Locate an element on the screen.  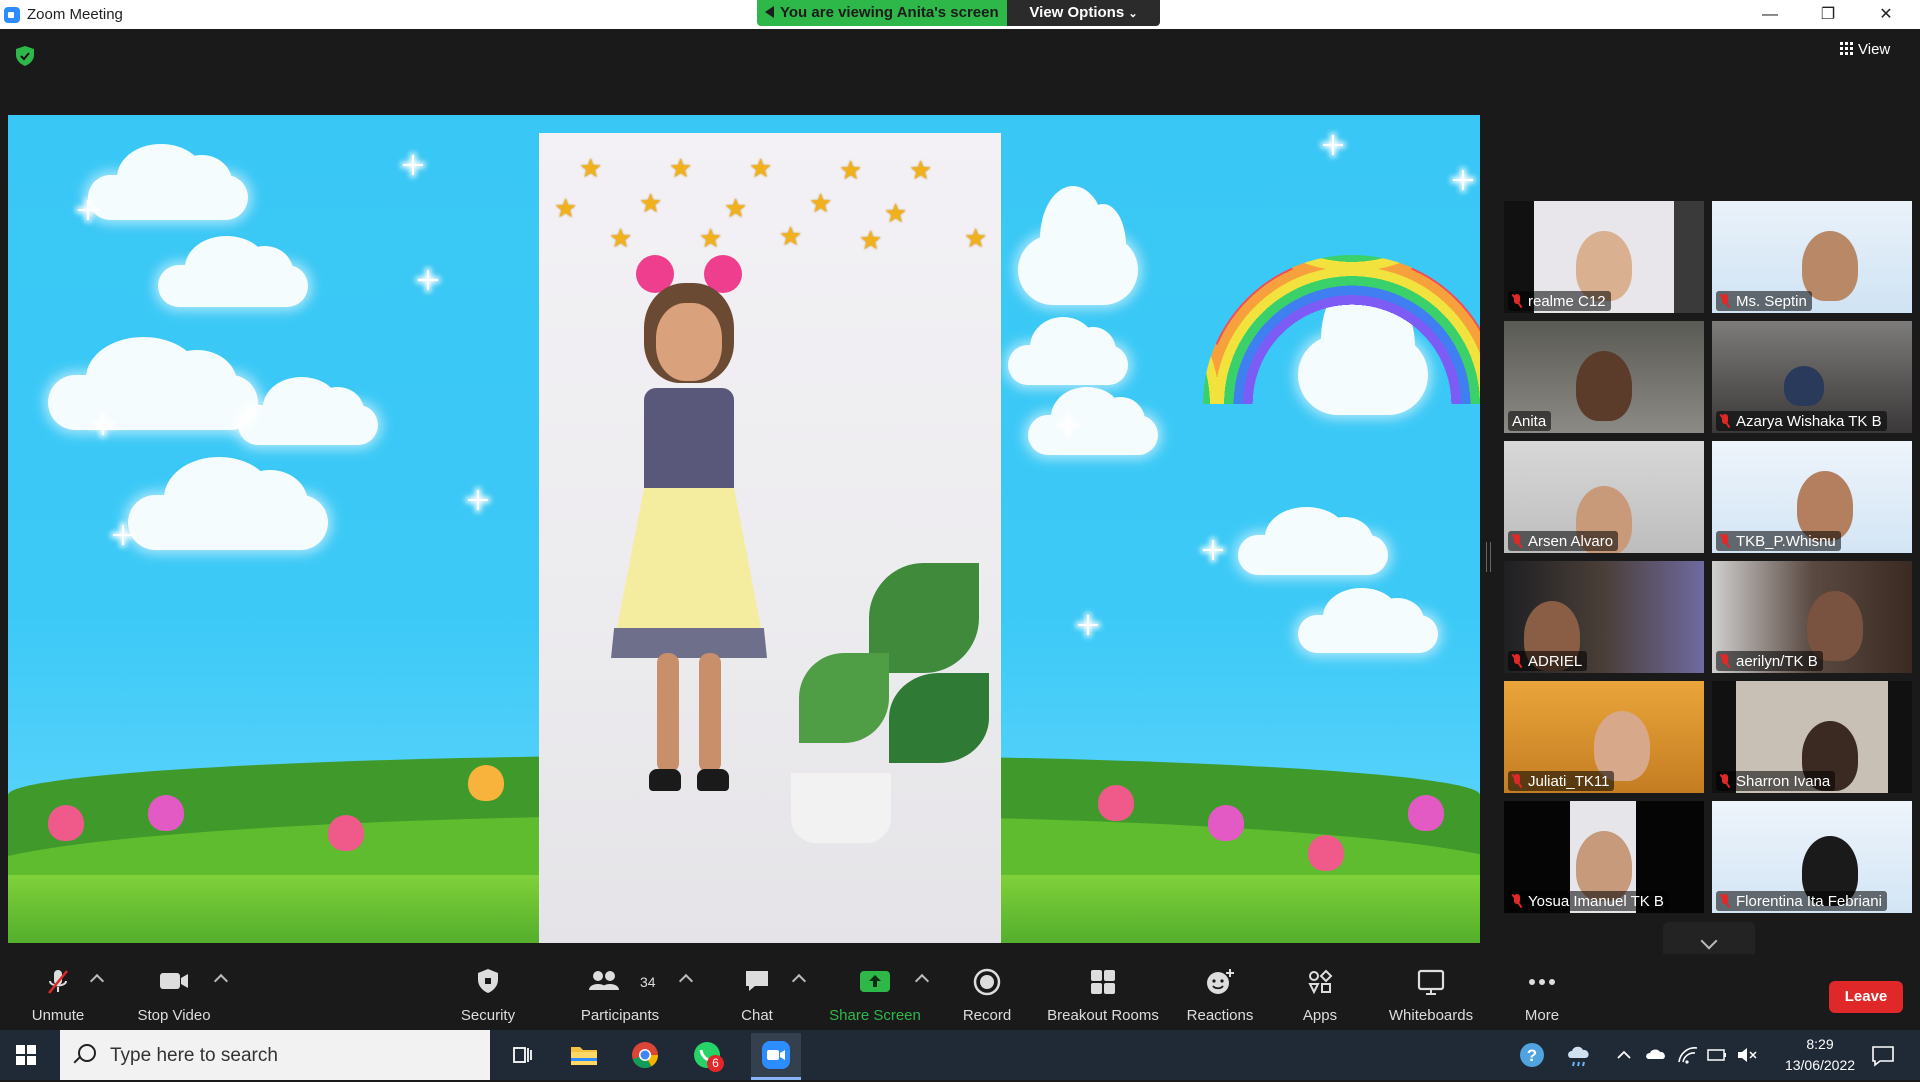
leave-button: Leave is located at coordinates (1866, 997).